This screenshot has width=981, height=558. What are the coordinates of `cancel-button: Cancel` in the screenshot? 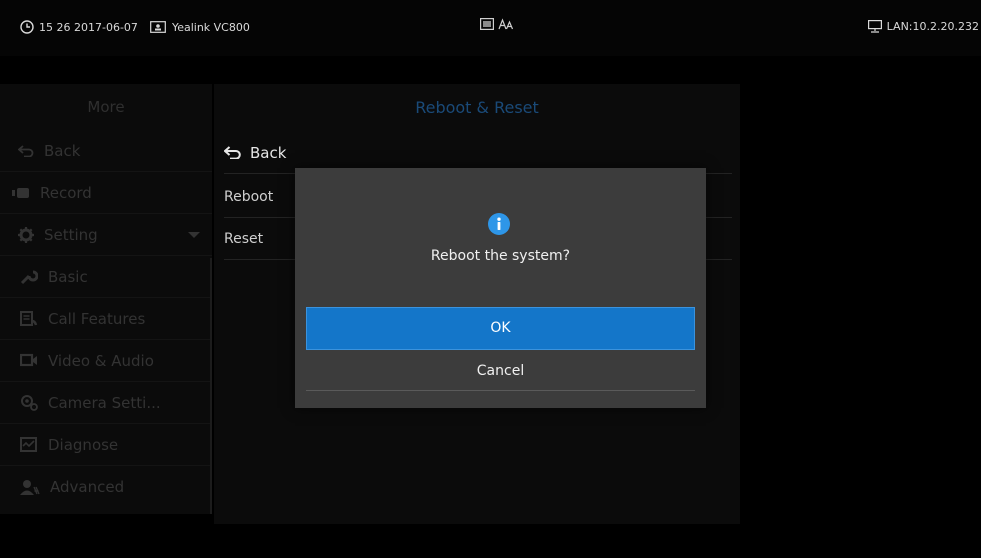 It's located at (500, 371).